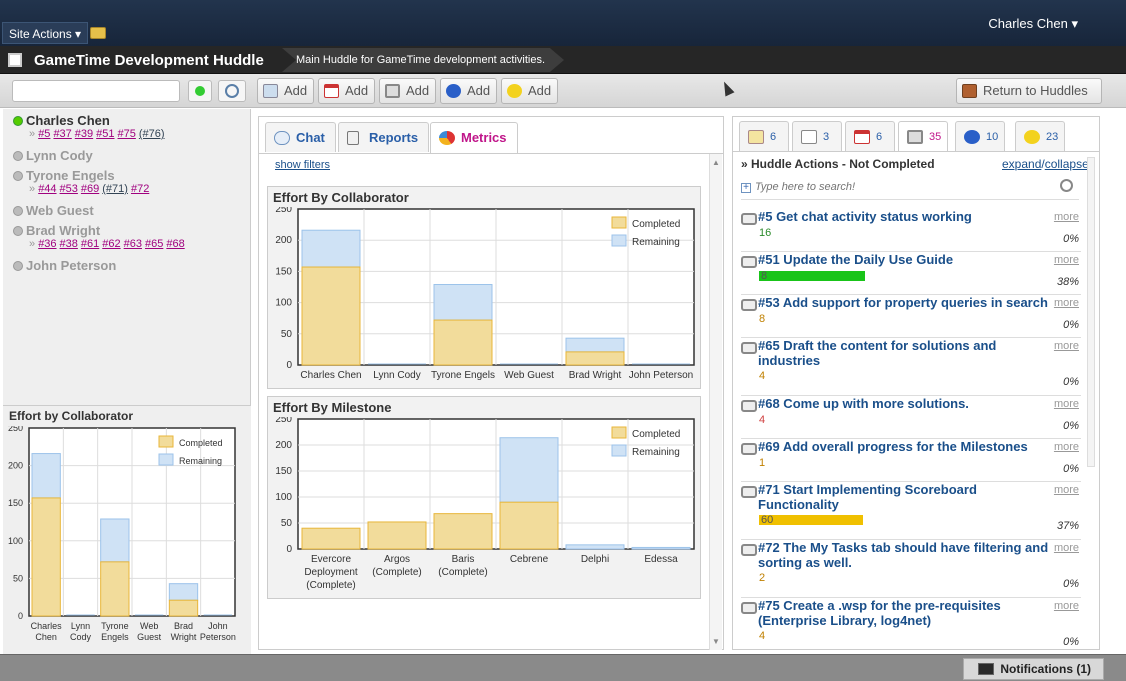 Image resolution: width=1126 pixels, height=681 pixels. What do you see at coordinates (140, 189) in the screenshot?
I see `task-link: #72` at bounding box center [140, 189].